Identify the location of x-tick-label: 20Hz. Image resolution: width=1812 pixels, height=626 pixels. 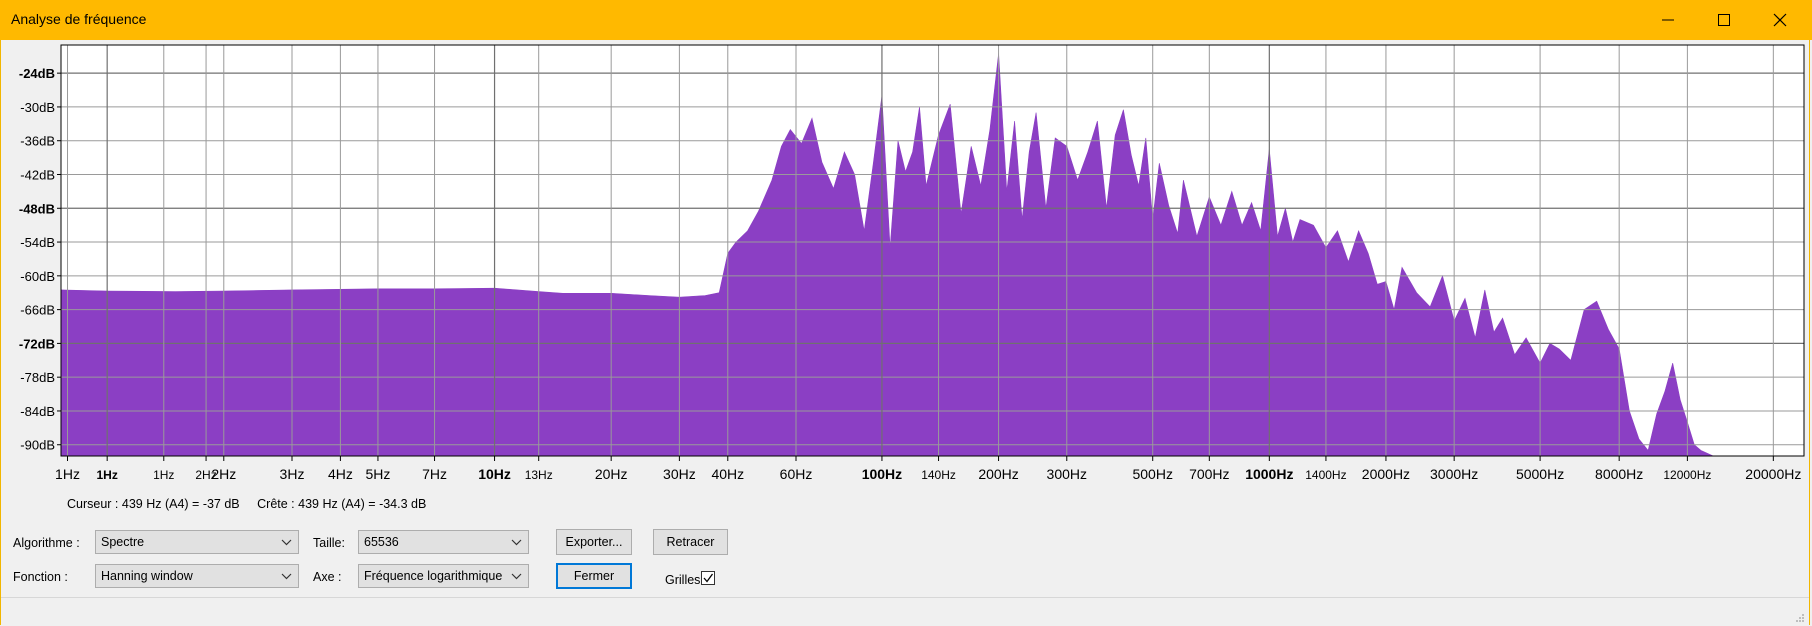
(611, 474).